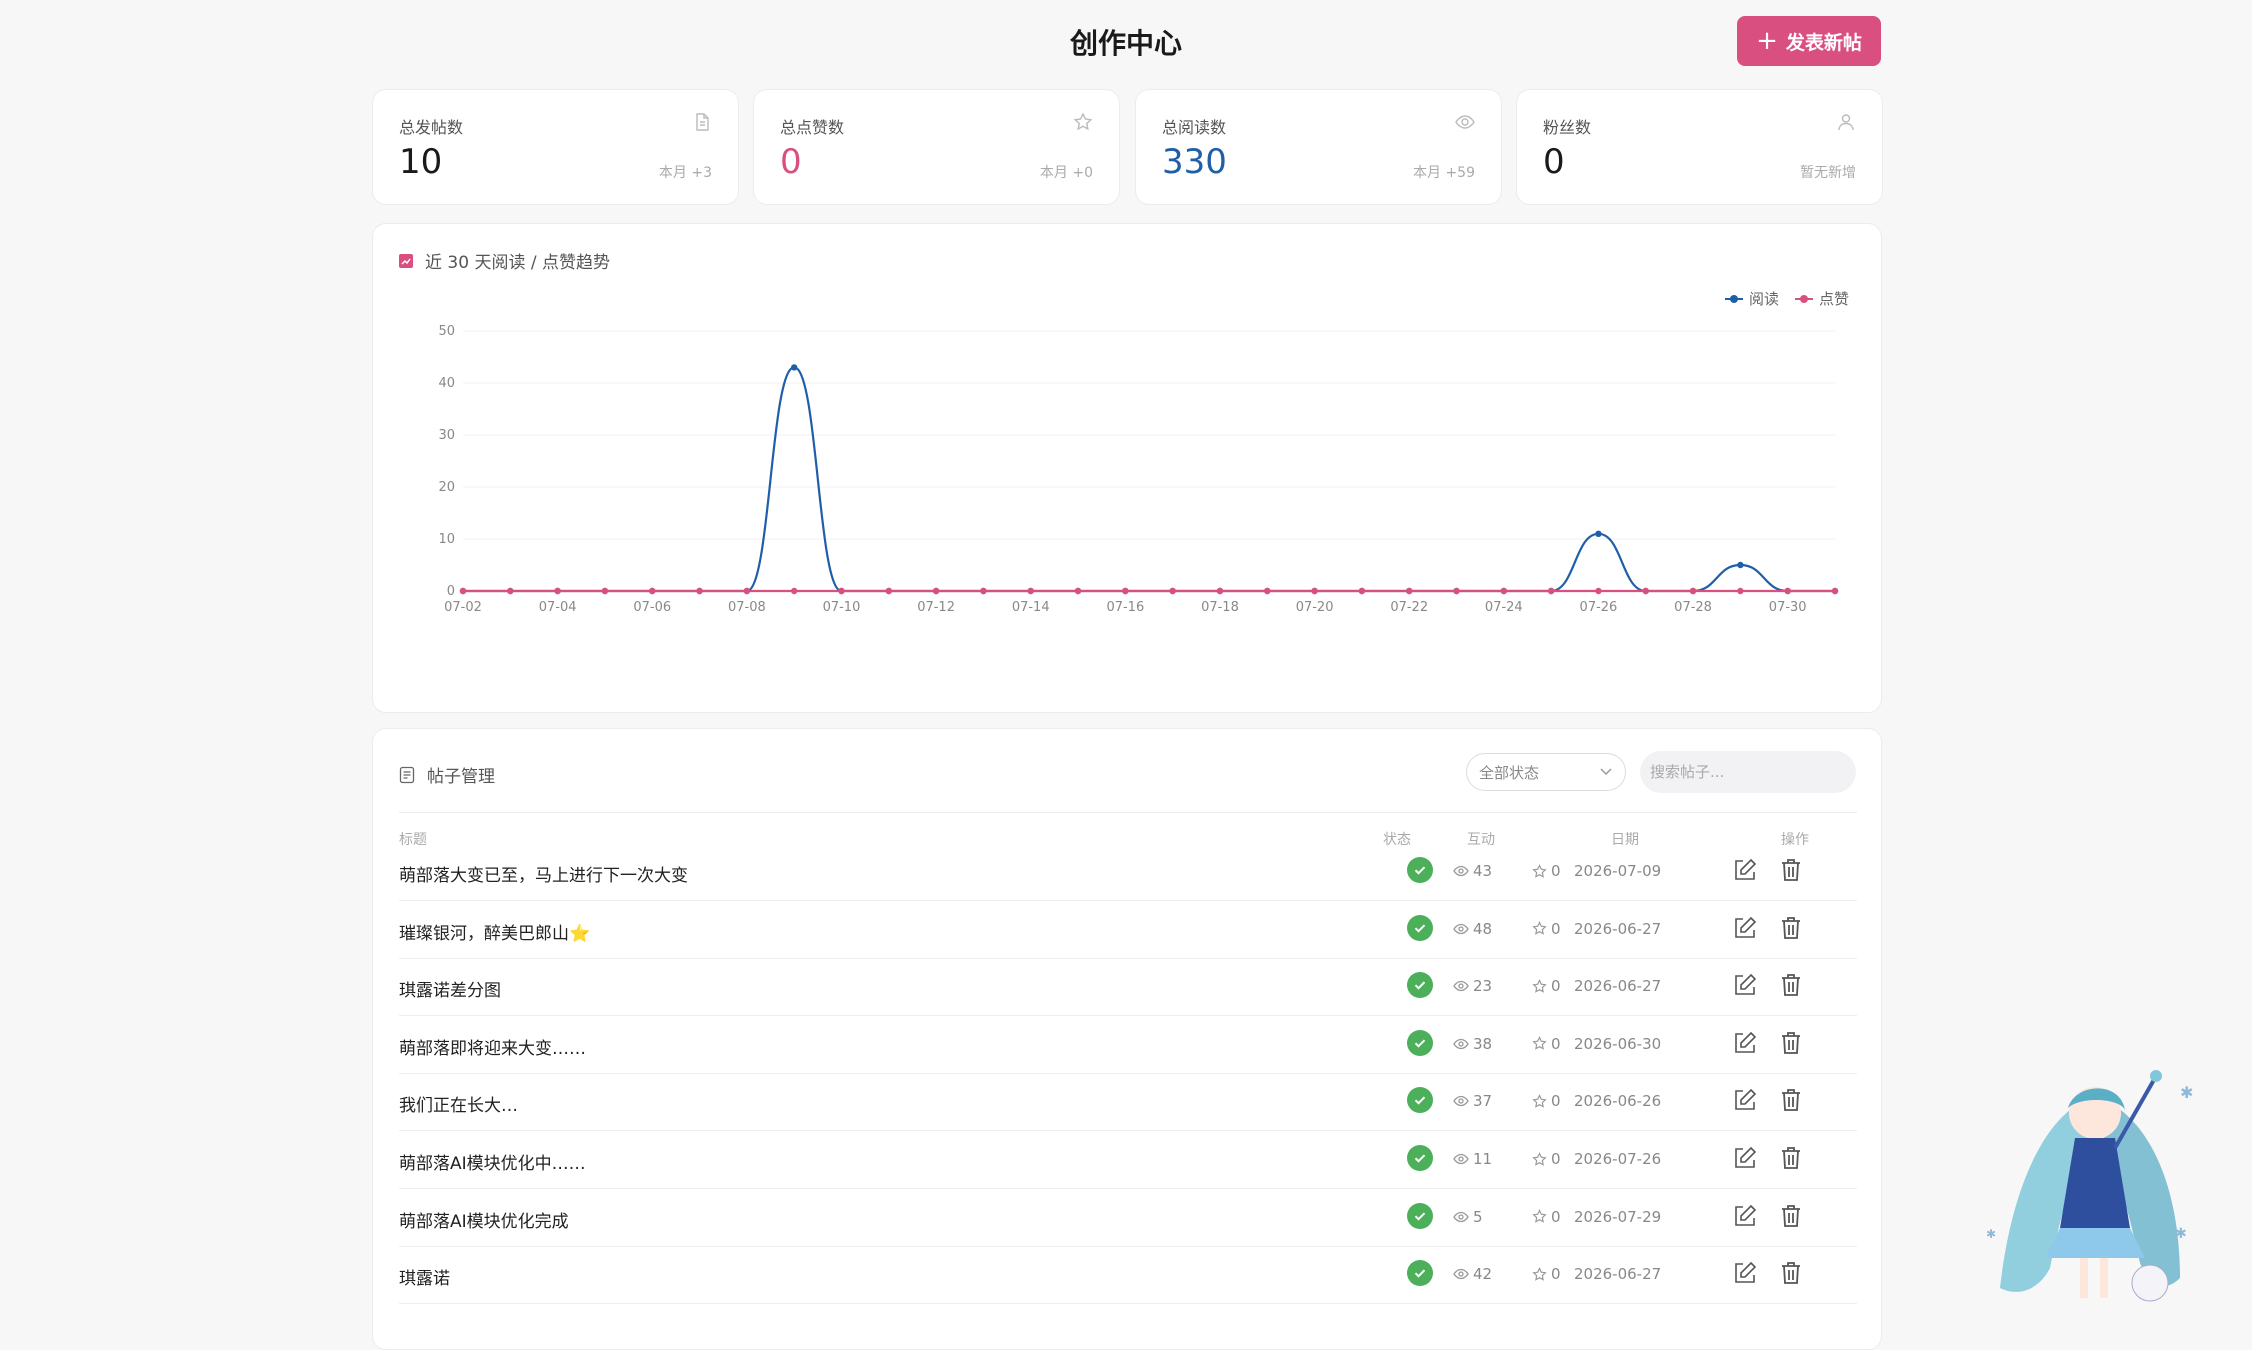 The width and height of the screenshot is (2252, 1350). Describe the element at coordinates (555, 147) in the screenshot. I see `stat-card-posts: 总发帖数 10 本月 +3` at that location.